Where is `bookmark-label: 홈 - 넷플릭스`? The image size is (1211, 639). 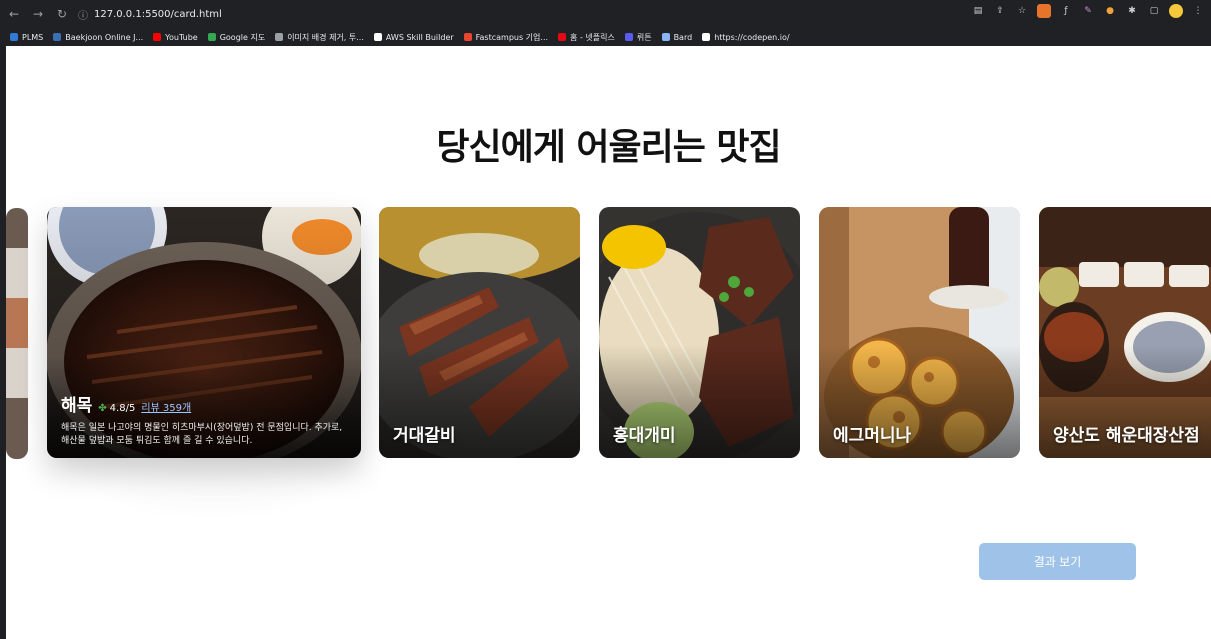 bookmark-label: 홈 - 넷플릭스 is located at coordinates (592, 37).